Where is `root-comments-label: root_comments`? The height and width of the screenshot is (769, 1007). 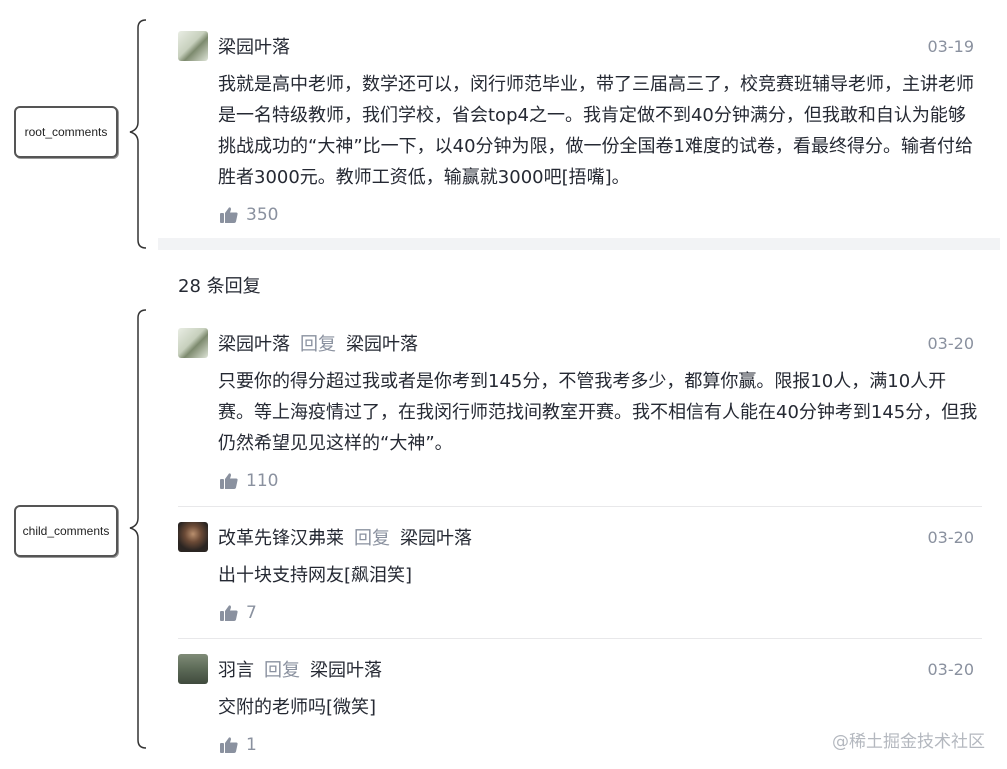 root-comments-label: root_comments is located at coordinates (66, 132).